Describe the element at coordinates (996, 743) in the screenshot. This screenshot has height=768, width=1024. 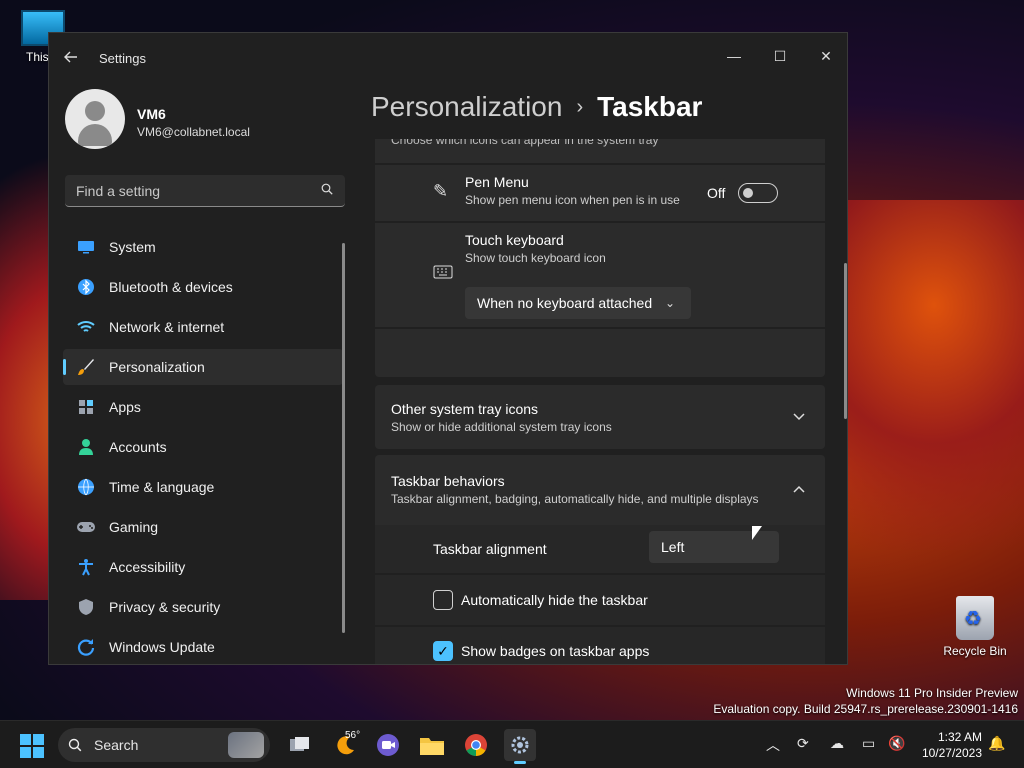
I see `notification-bell-icon: 🔔` at that location.